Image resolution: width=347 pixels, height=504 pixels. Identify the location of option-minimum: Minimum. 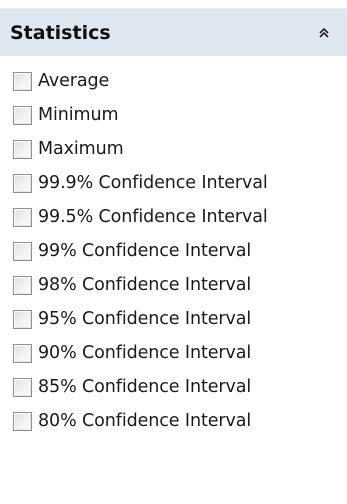
(180, 115).